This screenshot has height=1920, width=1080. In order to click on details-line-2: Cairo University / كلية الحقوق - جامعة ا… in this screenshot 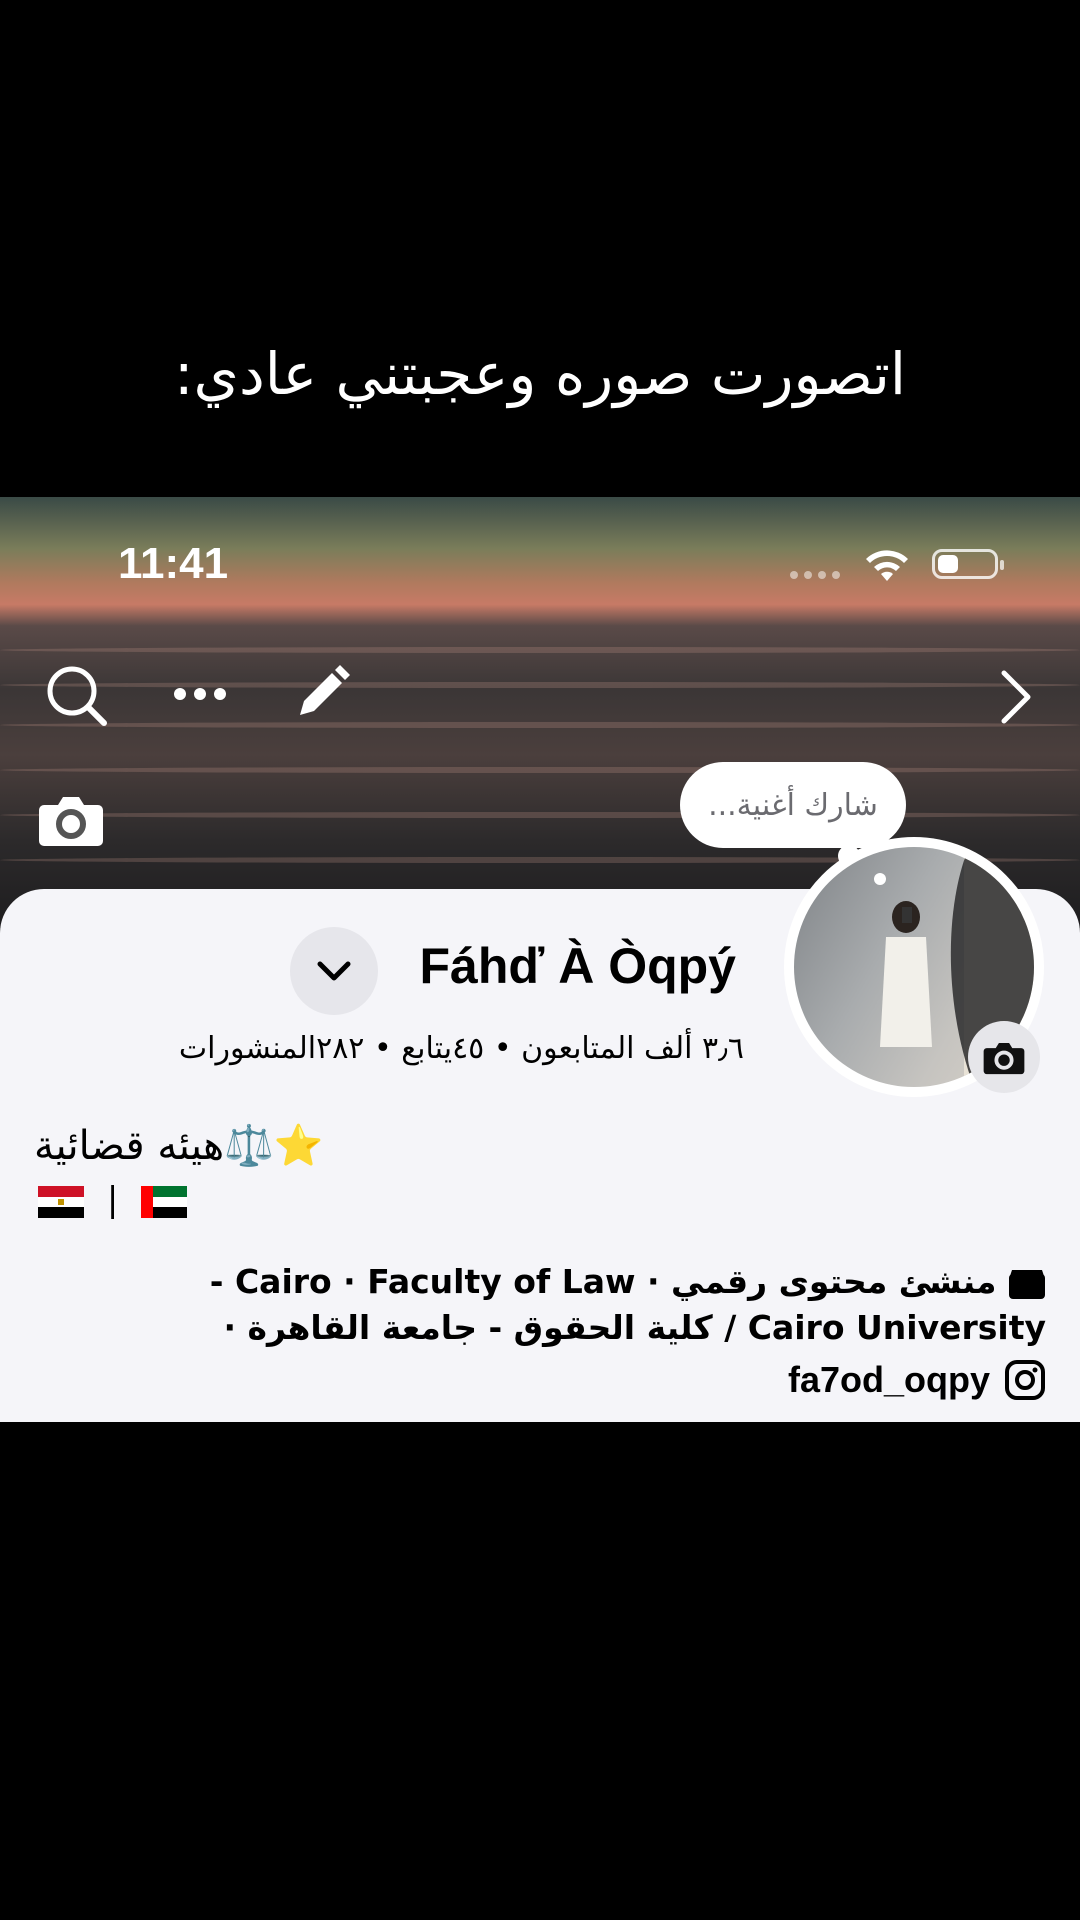, I will do `click(634, 1327)`.